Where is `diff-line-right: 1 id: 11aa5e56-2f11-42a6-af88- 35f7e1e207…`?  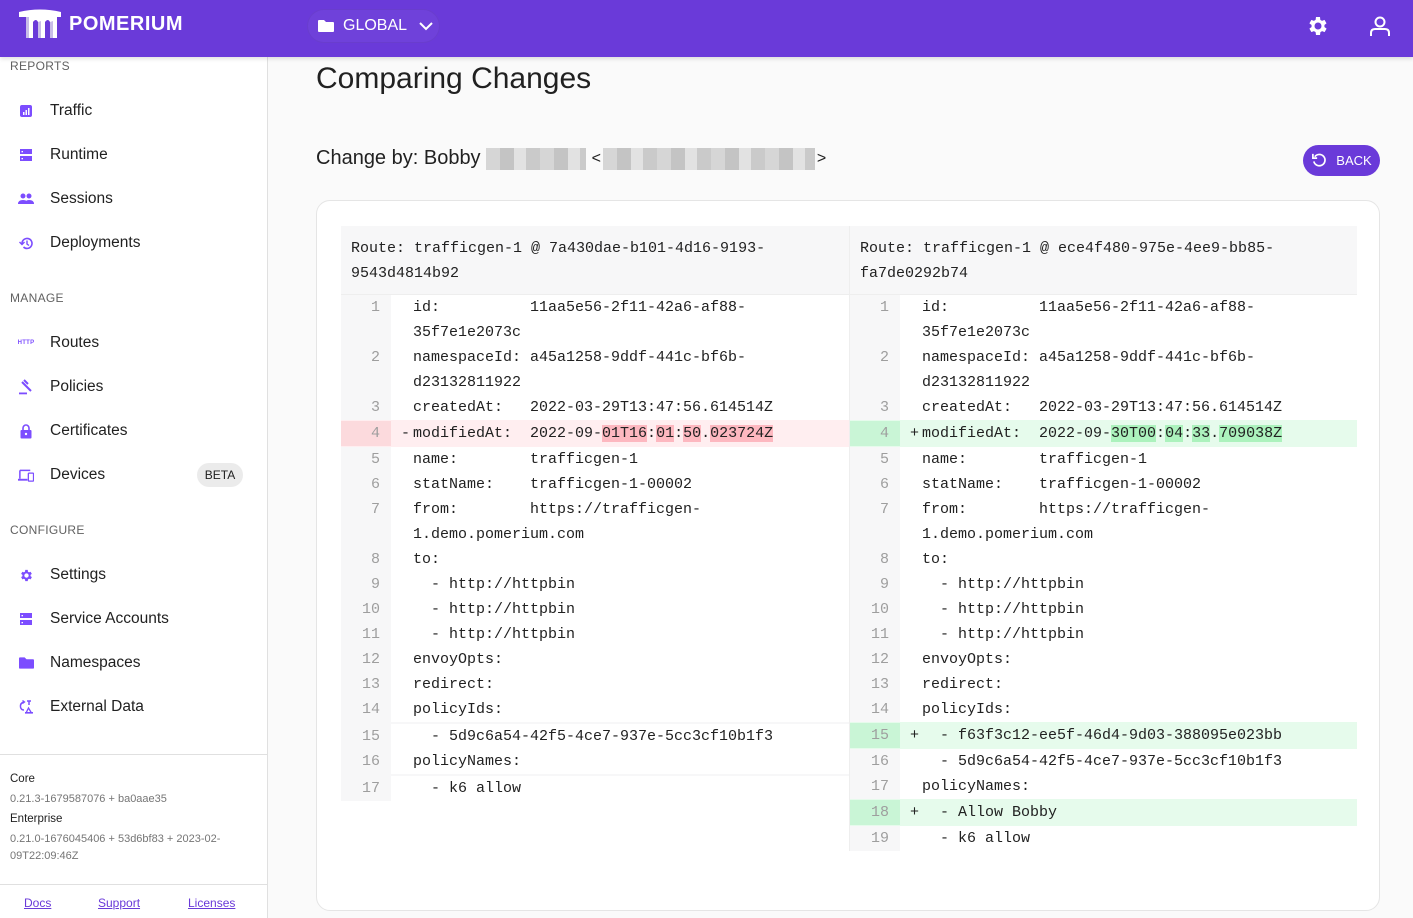 diff-line-right: 1 id: 11aa5e56-2f11-42a6-af88- 35f7e1e207… is located at coordinates (1103, 320).